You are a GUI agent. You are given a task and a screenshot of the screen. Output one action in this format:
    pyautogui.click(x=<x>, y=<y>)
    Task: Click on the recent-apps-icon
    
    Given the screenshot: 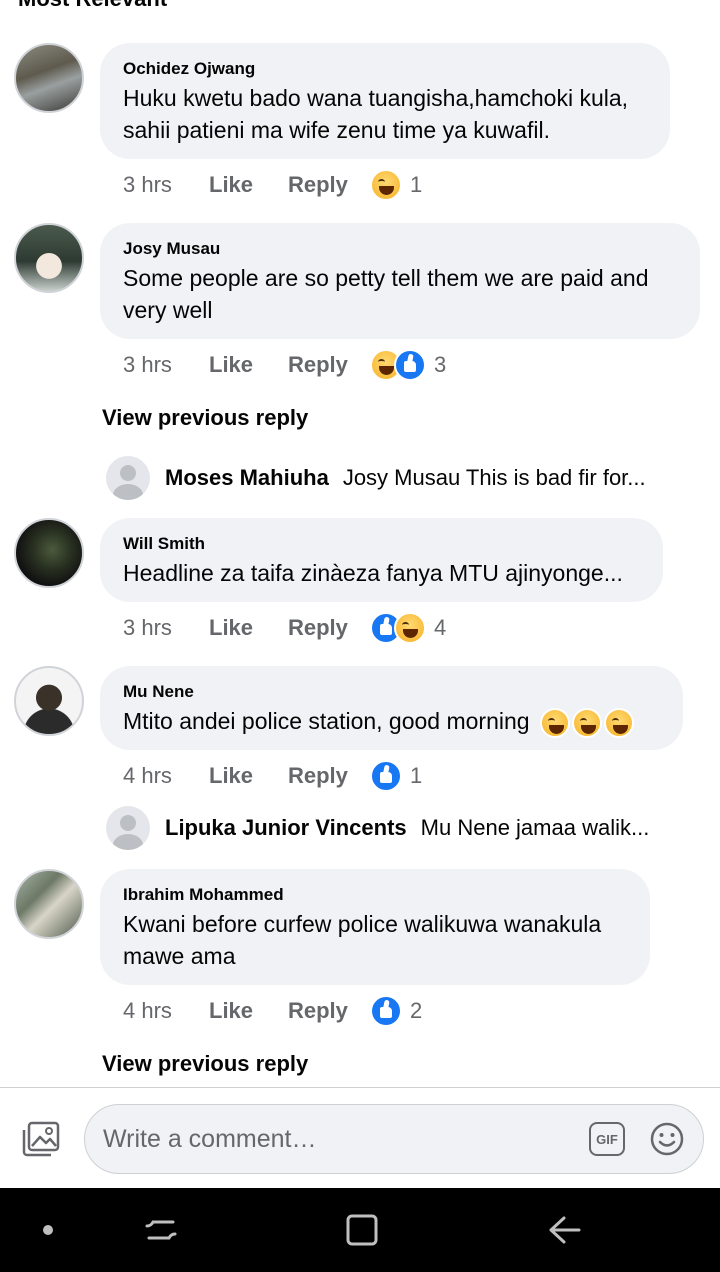 What is the action you would take?
    pyautogui.click(x=161, y=1230)
    